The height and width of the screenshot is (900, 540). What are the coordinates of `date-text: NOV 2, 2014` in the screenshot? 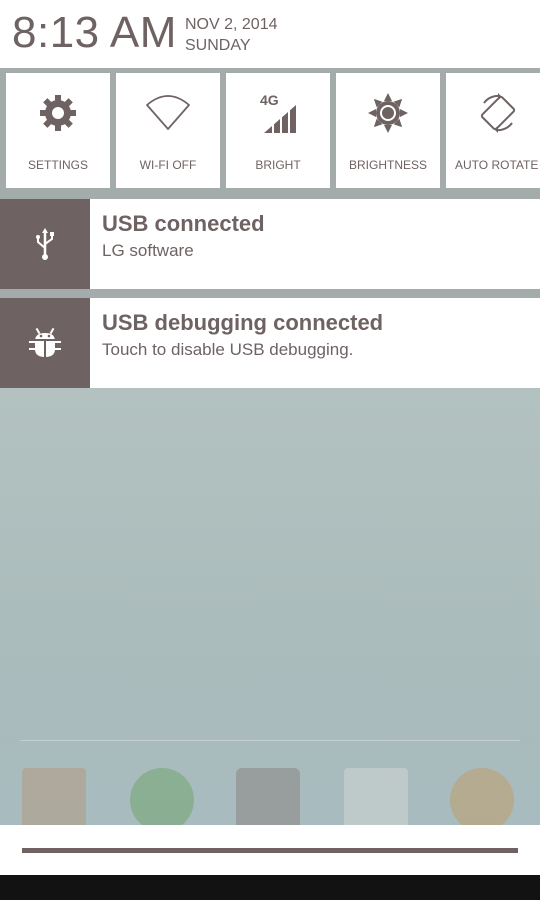 It's located at (231, 24).